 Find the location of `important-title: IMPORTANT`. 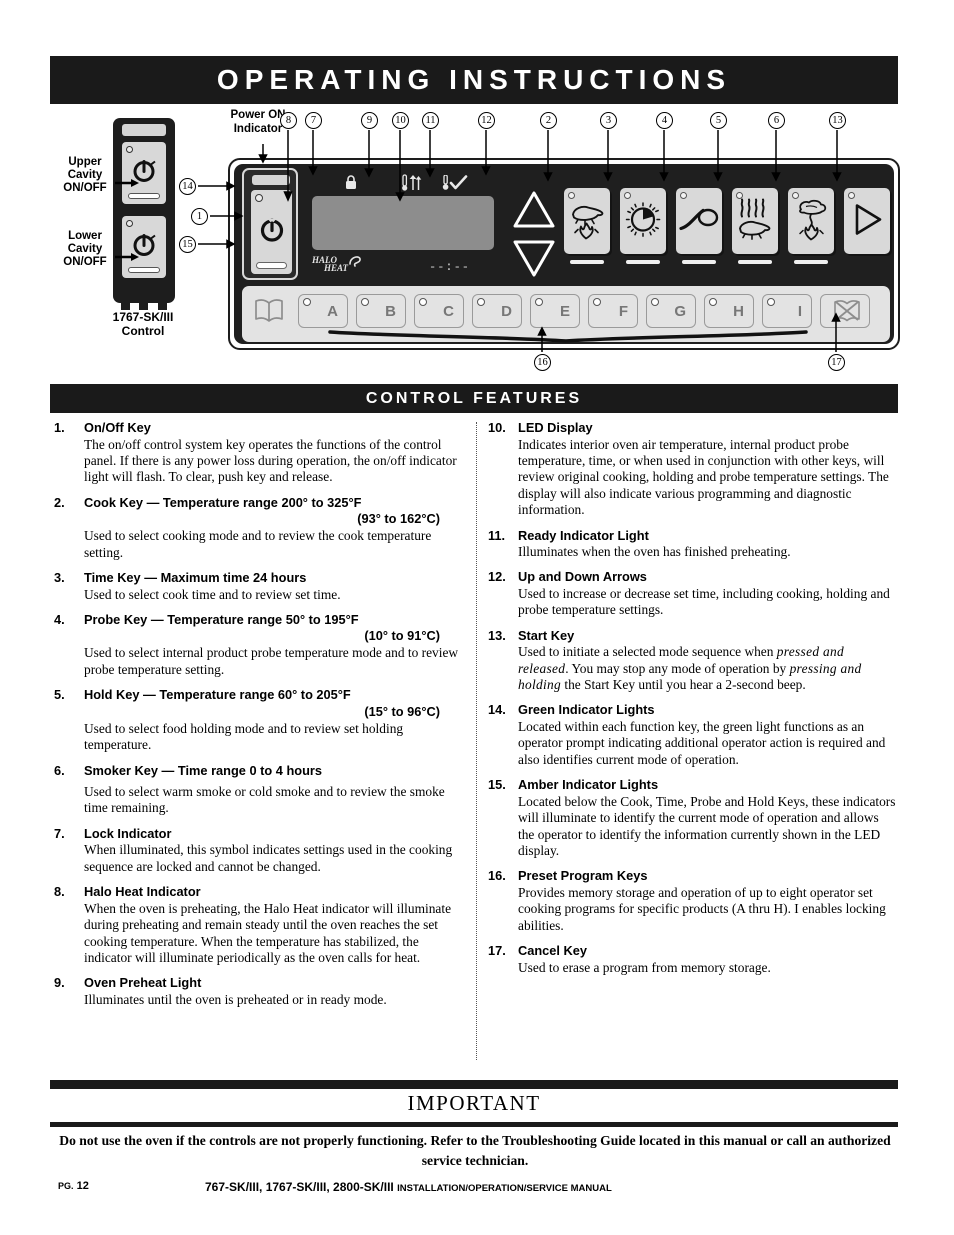

important-title: IMPORTANT is located at coordinates (474, 1103).